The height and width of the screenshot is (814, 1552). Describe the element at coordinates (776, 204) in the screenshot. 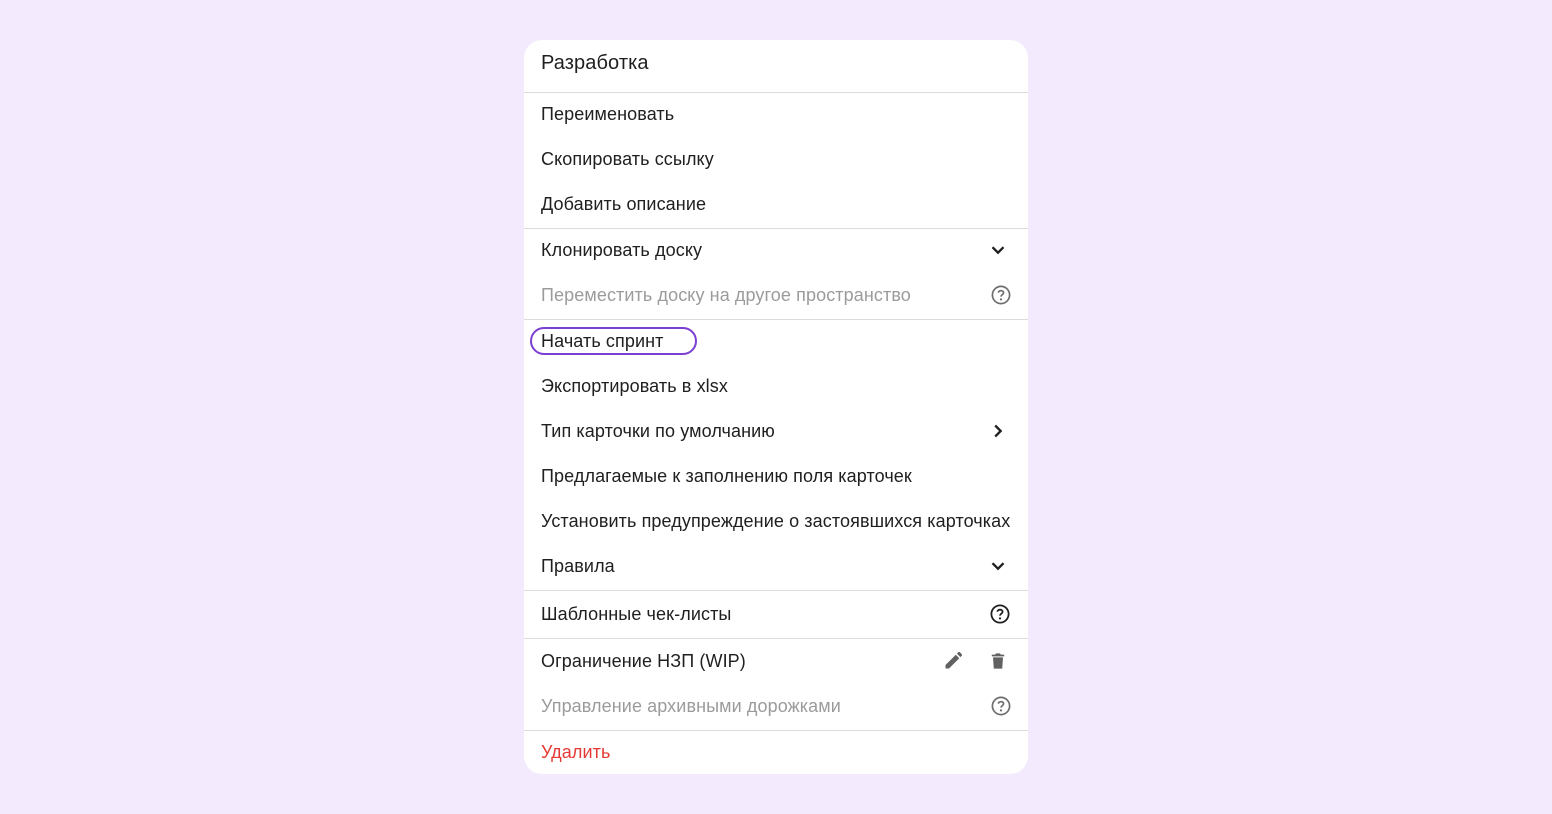

I see `add-description-item: Добавить описание` at that location.